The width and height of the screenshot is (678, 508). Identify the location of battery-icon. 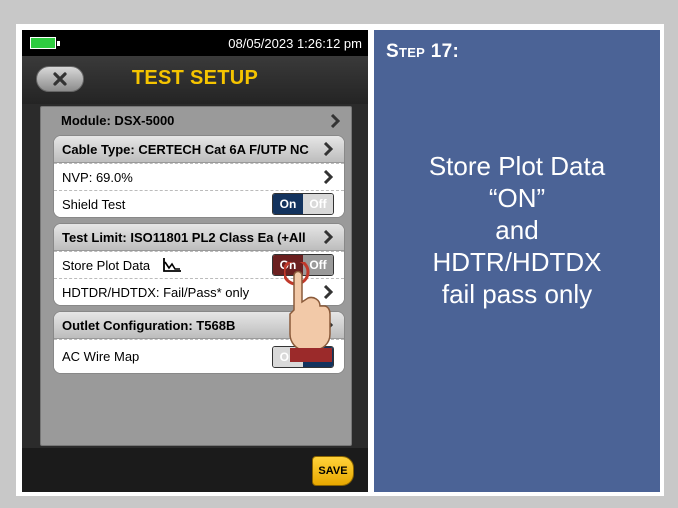
(45, 43).